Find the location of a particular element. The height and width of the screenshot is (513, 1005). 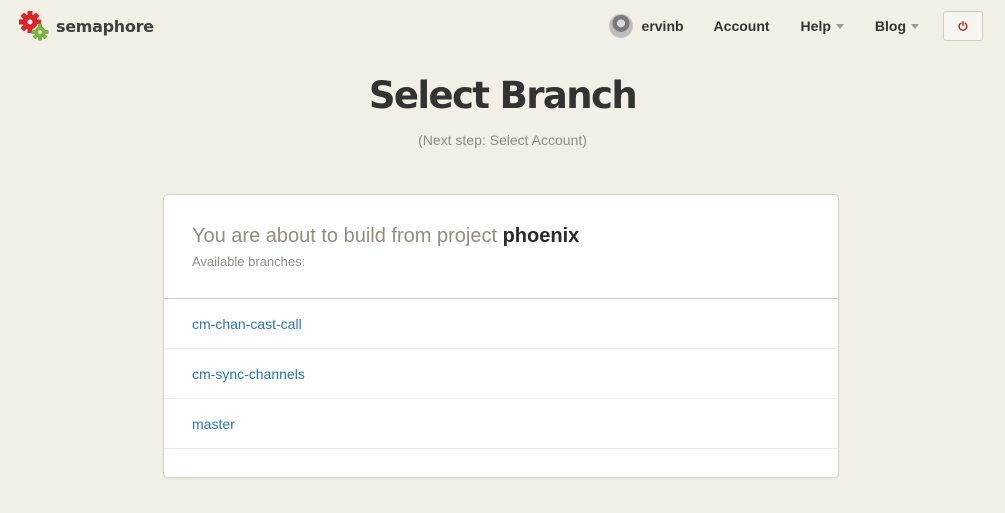

user-profile-link: ervinb is located at coordinates (646, 26).